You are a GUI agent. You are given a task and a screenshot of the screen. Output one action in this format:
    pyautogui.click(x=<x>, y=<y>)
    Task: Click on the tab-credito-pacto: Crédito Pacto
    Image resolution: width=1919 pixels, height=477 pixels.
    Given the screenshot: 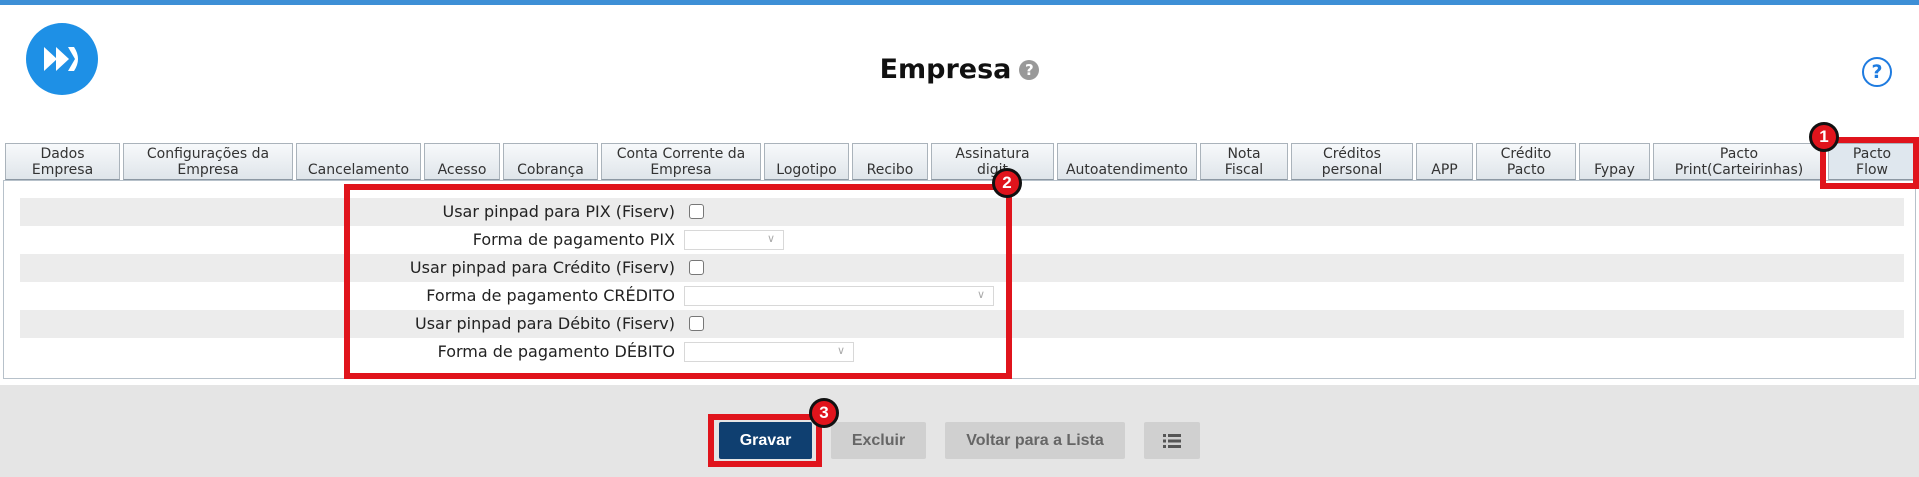 What is the action you would take?
    pyautogui.click(x=1526, y=161)
    